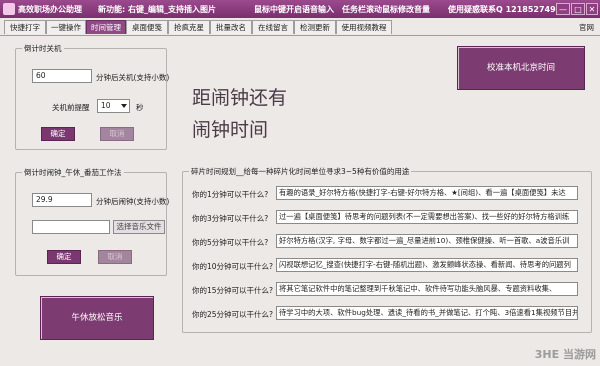  Describe the element at coordinates (140, 107) in the screenshot. I see `remind-unit: 秒` at that location.